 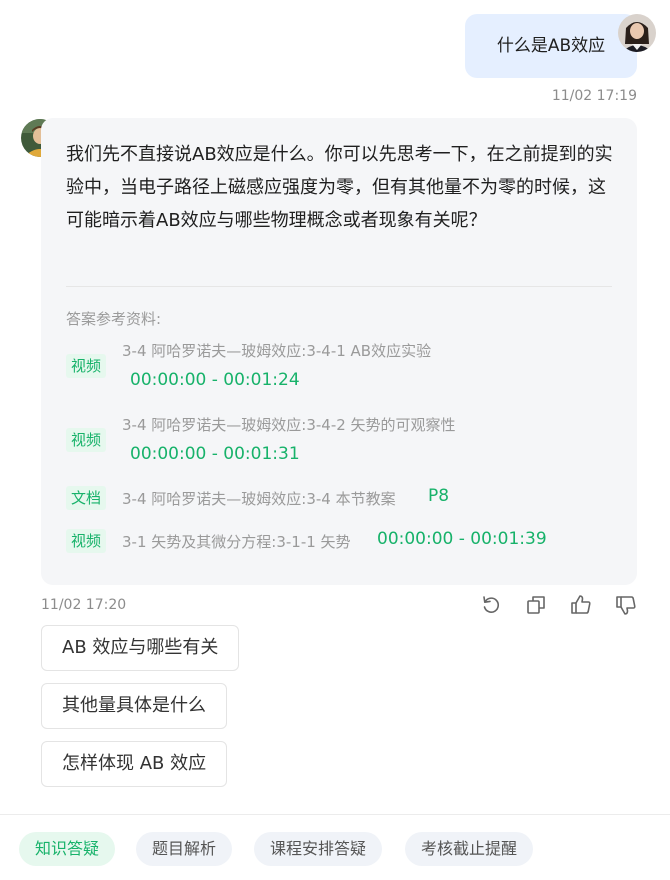 I want to click on reference-name: 3-4 阿哈罗诺夫—玻姆效应:3-4-1 AB效应实验, so click(x=276, y=350).